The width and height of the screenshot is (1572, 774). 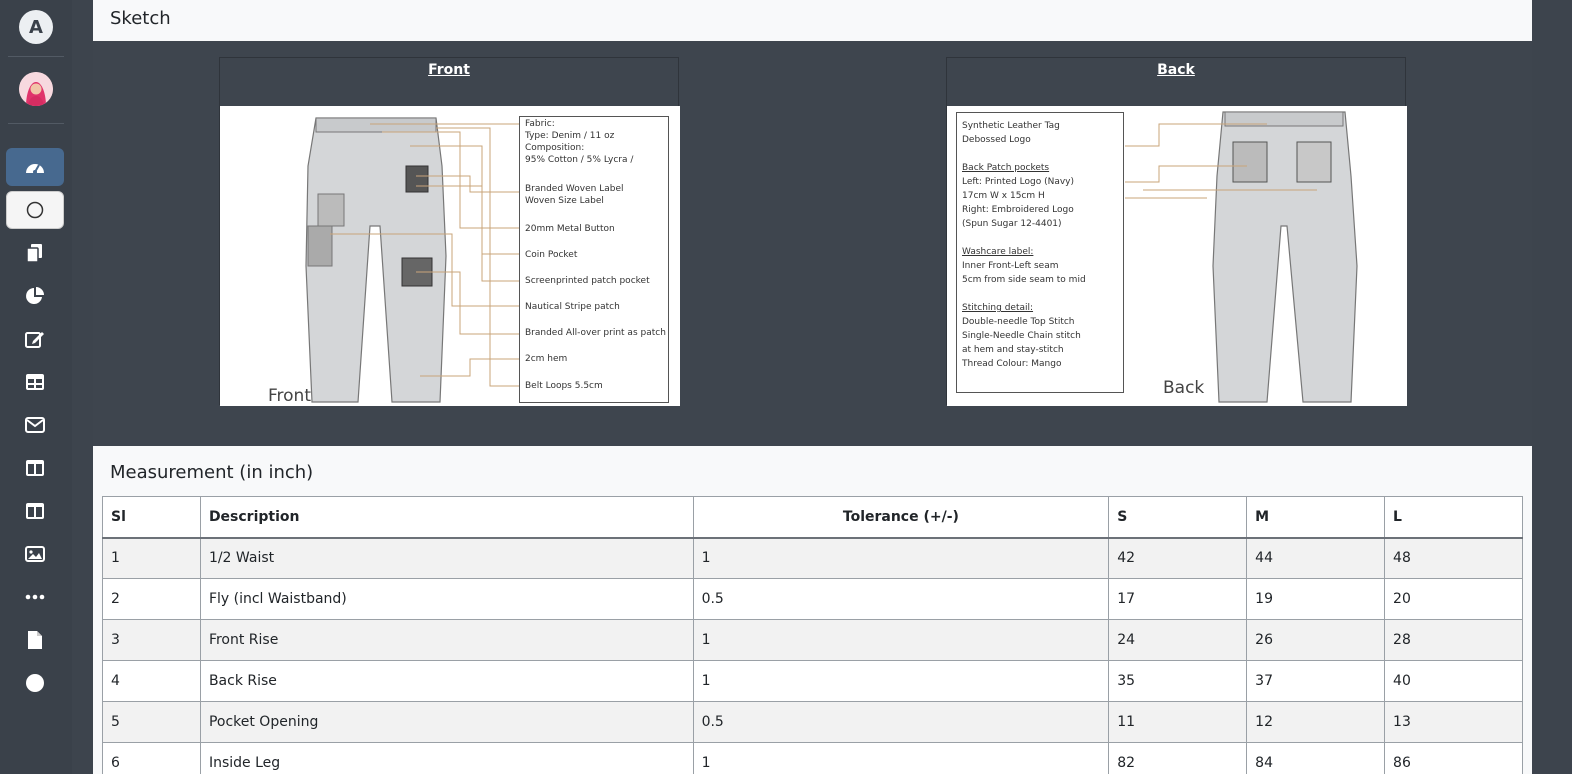 I want to click on table-header-row: Sl Description Tolerance (+/-) S M L, so click(x=812, y=517).